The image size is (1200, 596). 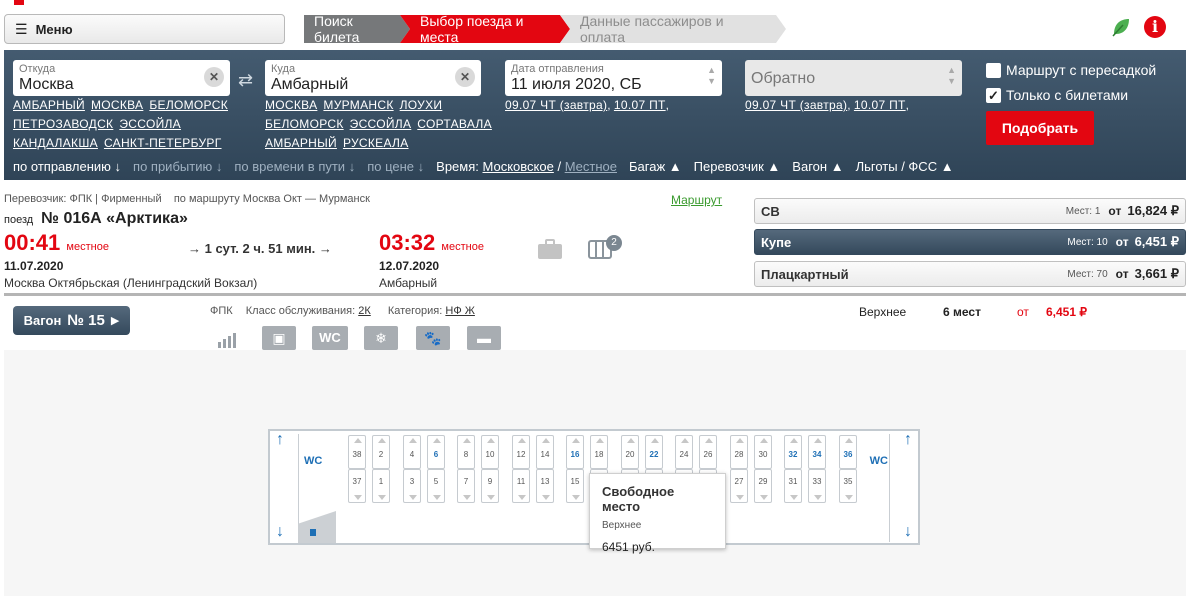 I want to click on seat-top-seat: 18, so click(x=599, y=452).